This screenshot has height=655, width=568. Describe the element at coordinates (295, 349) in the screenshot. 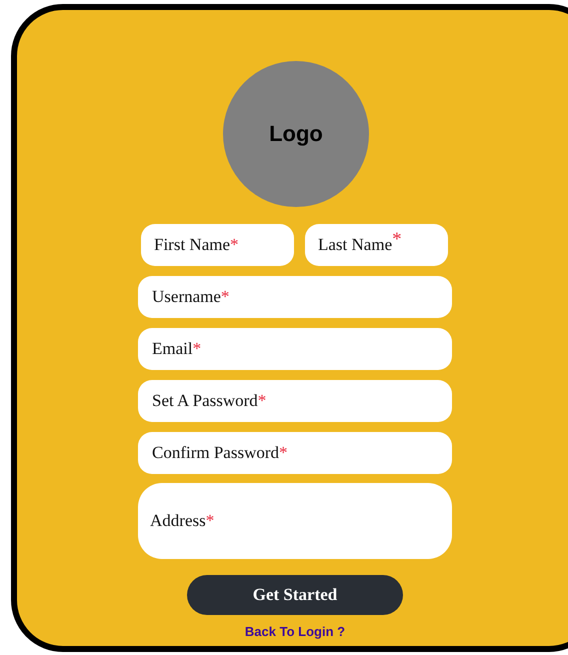

I see `input-field: Email*` at that location.